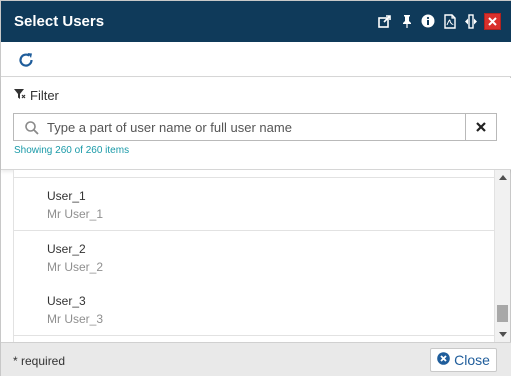 This screenshot has height=376, width=511. I want to click on user-name: User_2, so click(66, 249).